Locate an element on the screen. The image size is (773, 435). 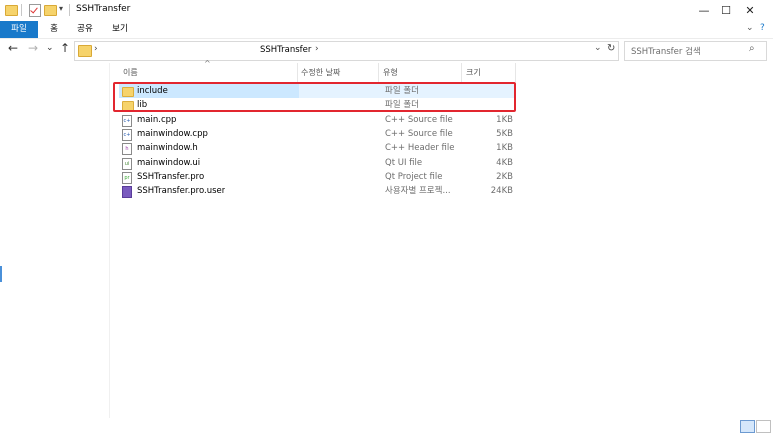
file-type: Qt UI file is located at coordinates (404, 163).